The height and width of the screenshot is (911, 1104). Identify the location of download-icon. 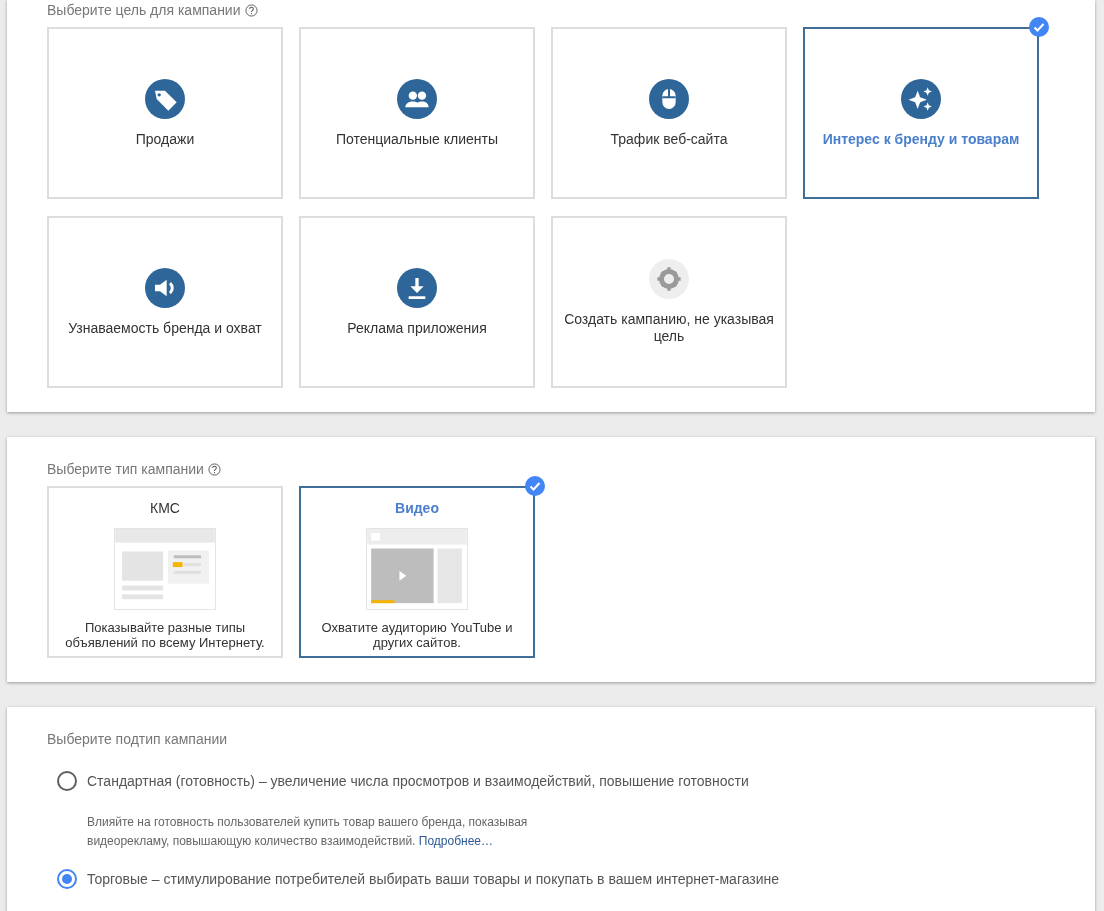
(417, 287).